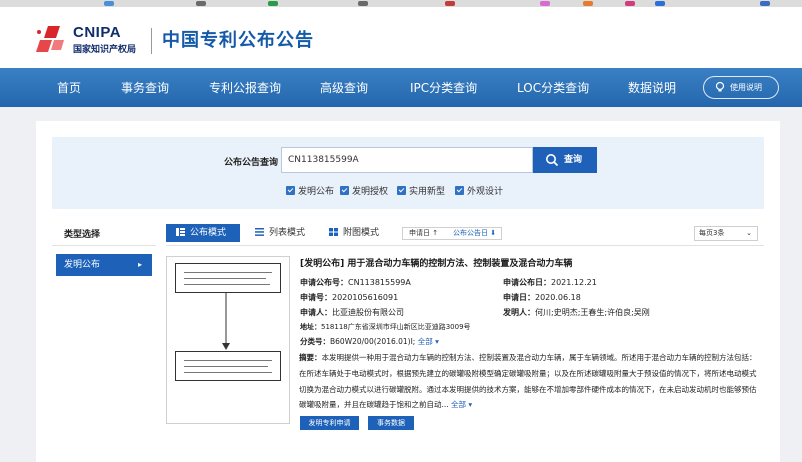 This screenshot has width=802, height=462. I want to click on tab-label: 附图模式, so click(361, 233).